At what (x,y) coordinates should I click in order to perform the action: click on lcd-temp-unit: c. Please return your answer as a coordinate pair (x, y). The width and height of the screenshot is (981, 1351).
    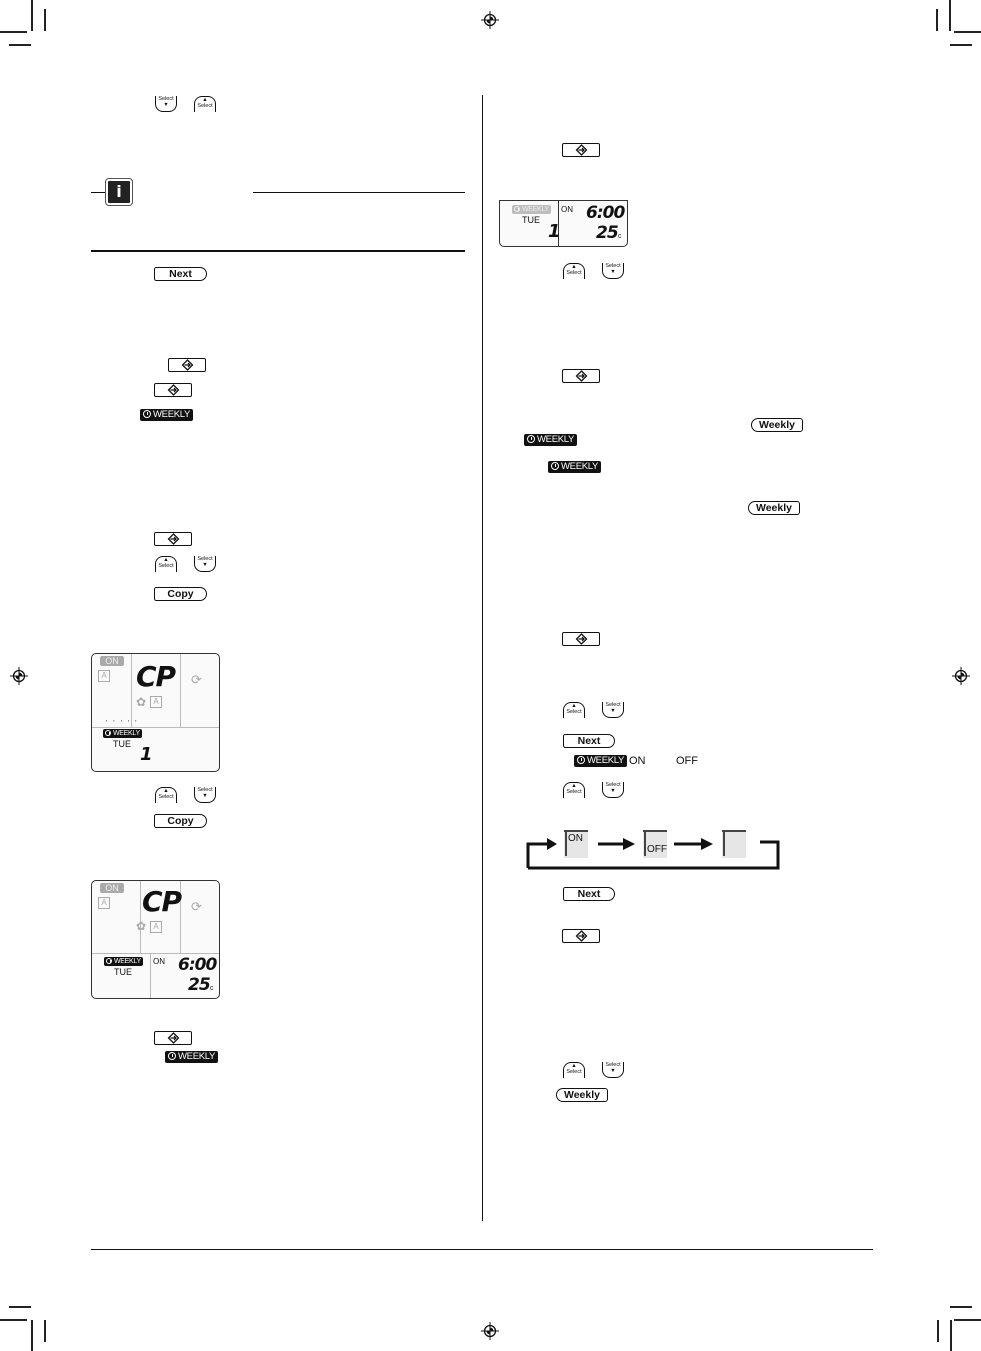
    Looking at the image, I should click on (620, 236).